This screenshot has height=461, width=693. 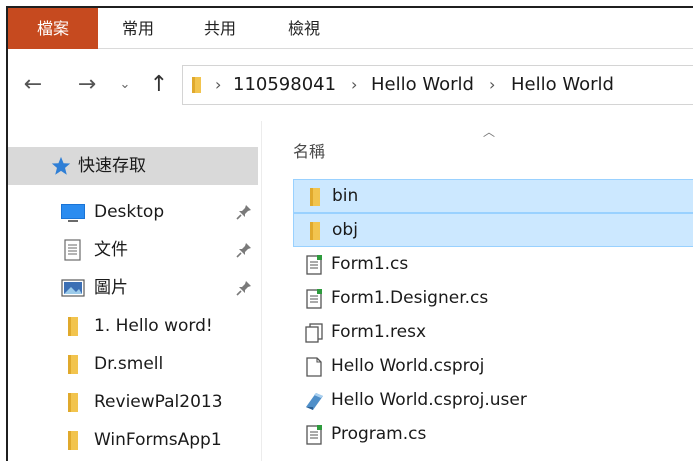 What do you see at coordinates (493, 230) in the screenshot?
I see `file-row-obj: obj` at bounding box center [493, 230].